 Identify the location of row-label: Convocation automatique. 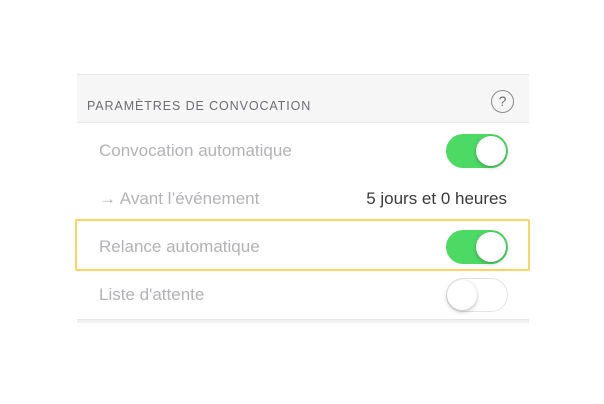
(195, 150).